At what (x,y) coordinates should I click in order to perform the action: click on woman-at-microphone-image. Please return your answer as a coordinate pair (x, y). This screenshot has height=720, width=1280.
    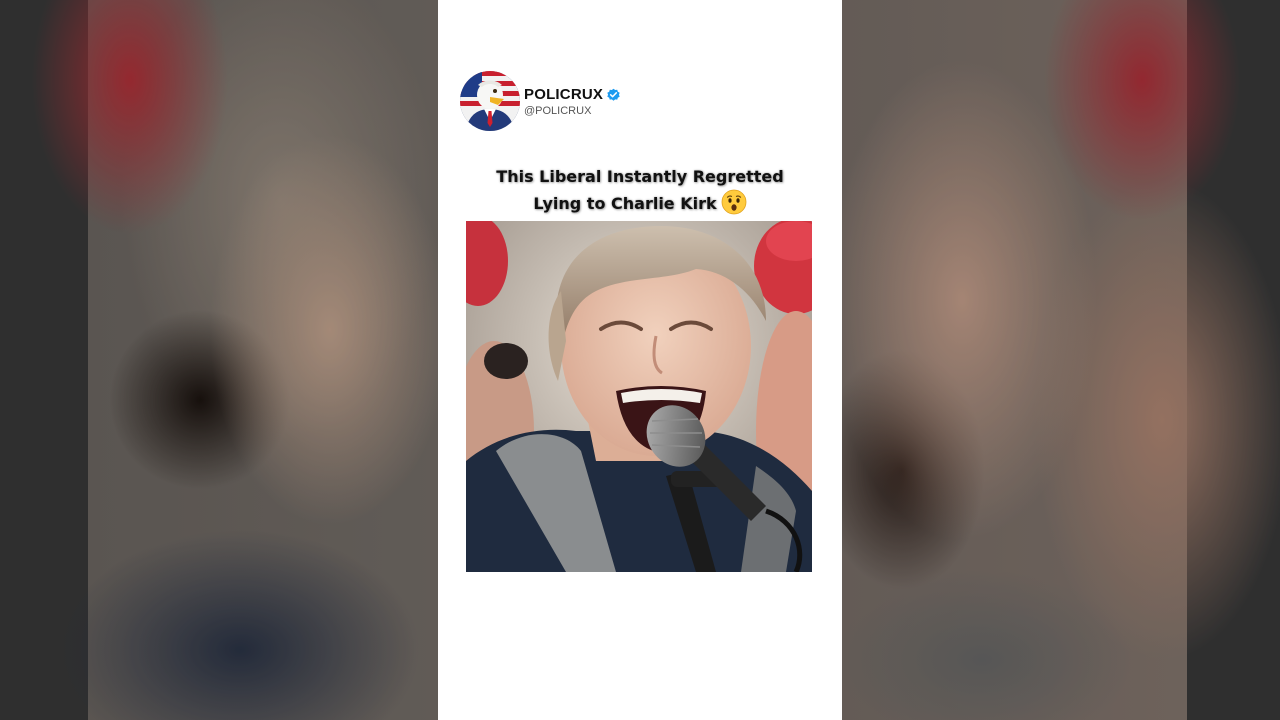
    Looking at the image, I should click on (639, 396).